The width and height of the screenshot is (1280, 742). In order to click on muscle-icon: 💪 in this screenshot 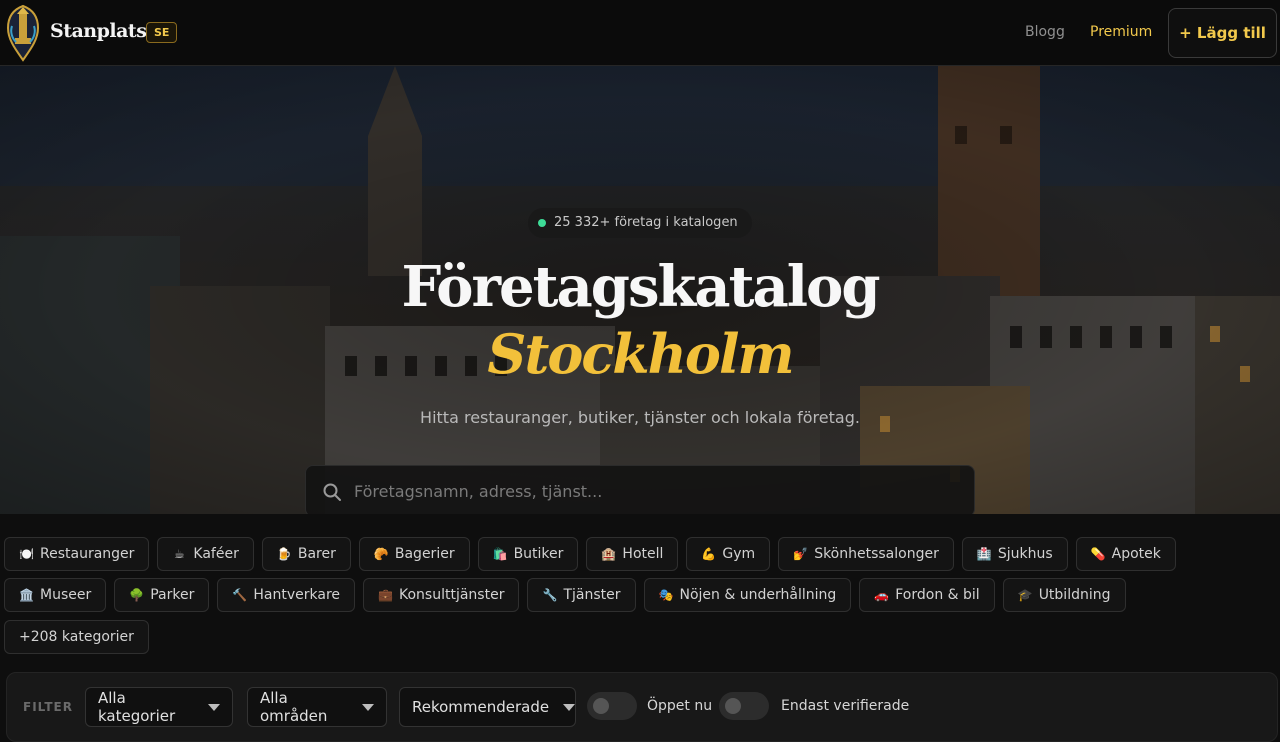, I will do `click(709, 554)`.